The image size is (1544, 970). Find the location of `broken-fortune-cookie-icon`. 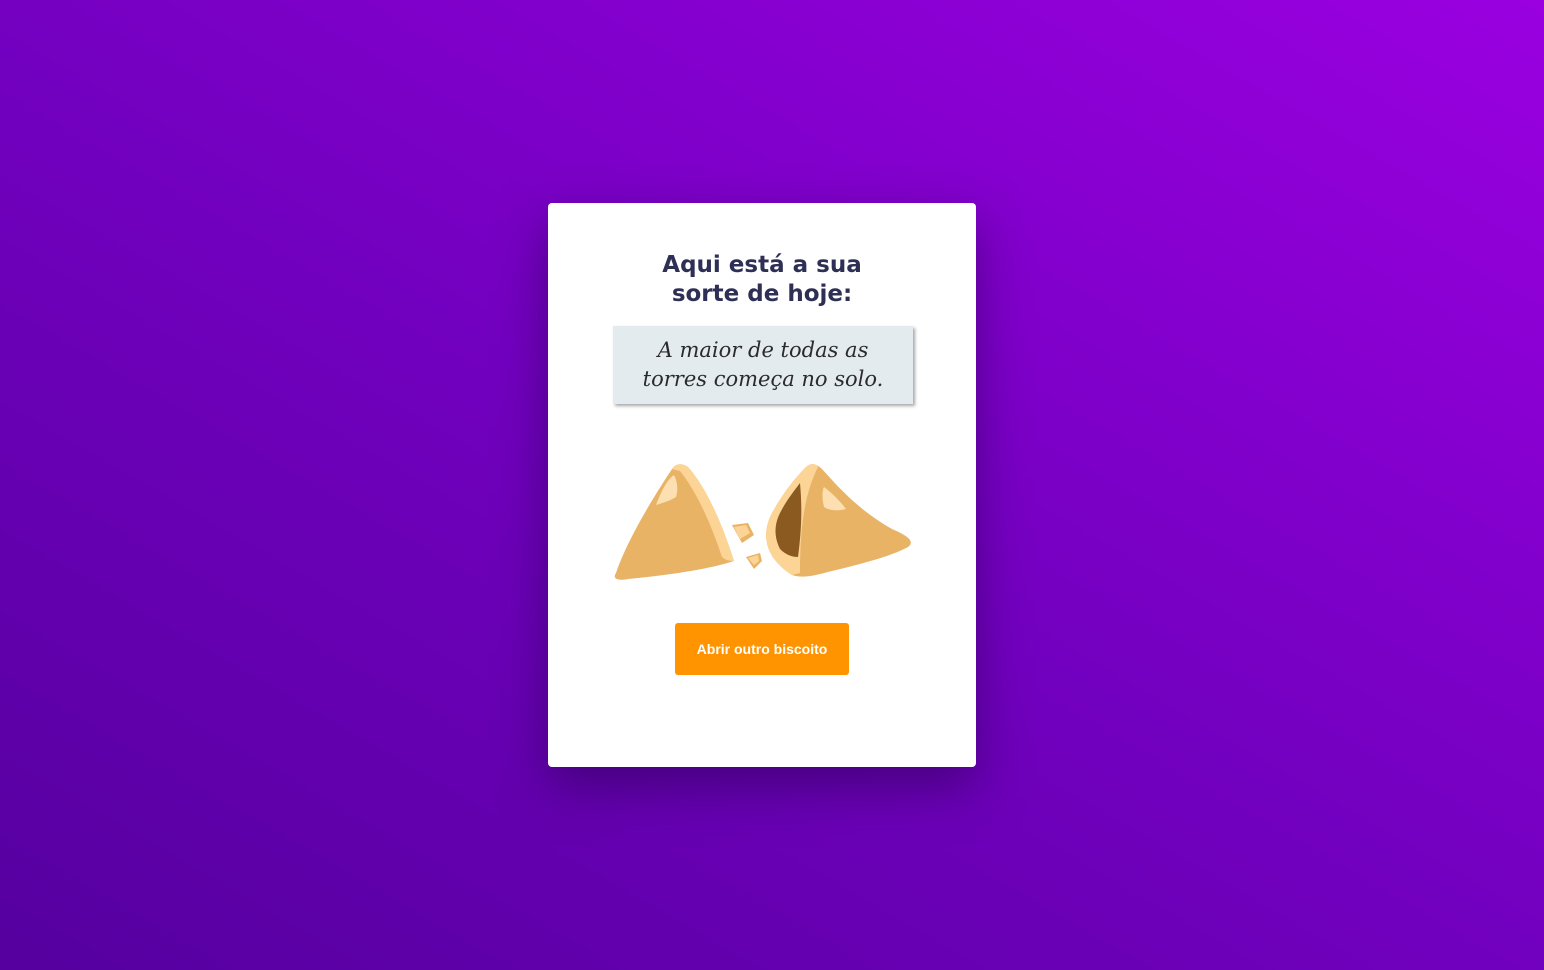

broken-fortune-cookie-icon is located at coordinates (762, 522).